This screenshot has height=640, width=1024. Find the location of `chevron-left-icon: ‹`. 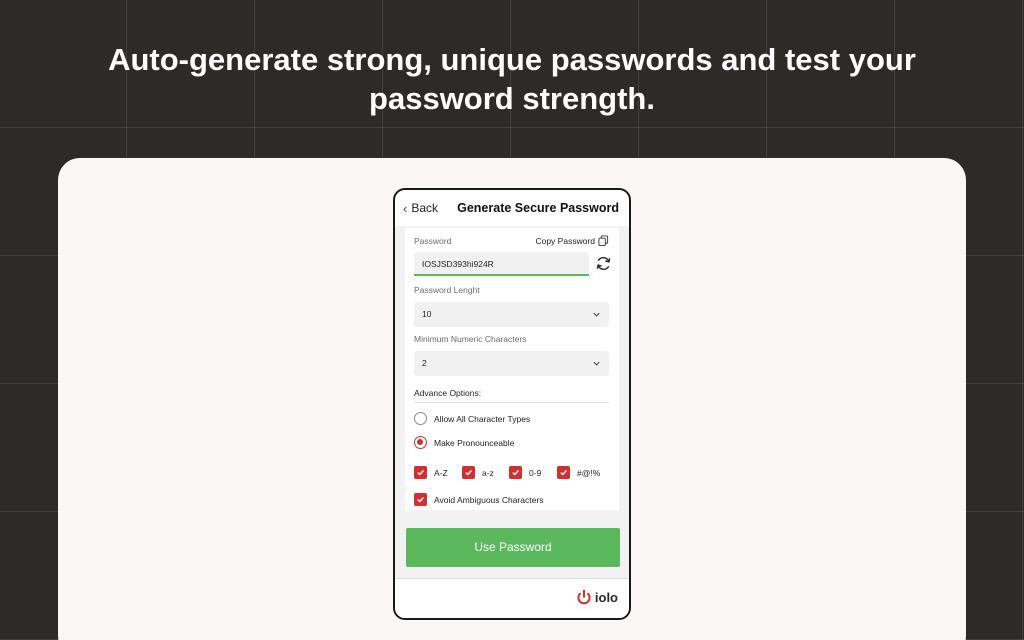

chevron-left-icon: ‹ is located at coordinates (405, 208).